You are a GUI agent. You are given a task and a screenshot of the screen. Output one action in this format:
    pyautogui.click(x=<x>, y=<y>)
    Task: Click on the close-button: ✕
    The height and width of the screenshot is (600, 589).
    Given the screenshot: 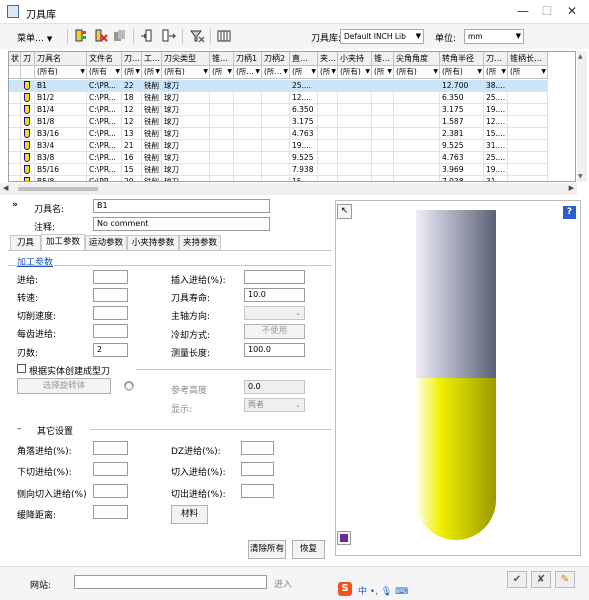 What is the action you would take?
    pyautogui.click(x=572, y=11)
    